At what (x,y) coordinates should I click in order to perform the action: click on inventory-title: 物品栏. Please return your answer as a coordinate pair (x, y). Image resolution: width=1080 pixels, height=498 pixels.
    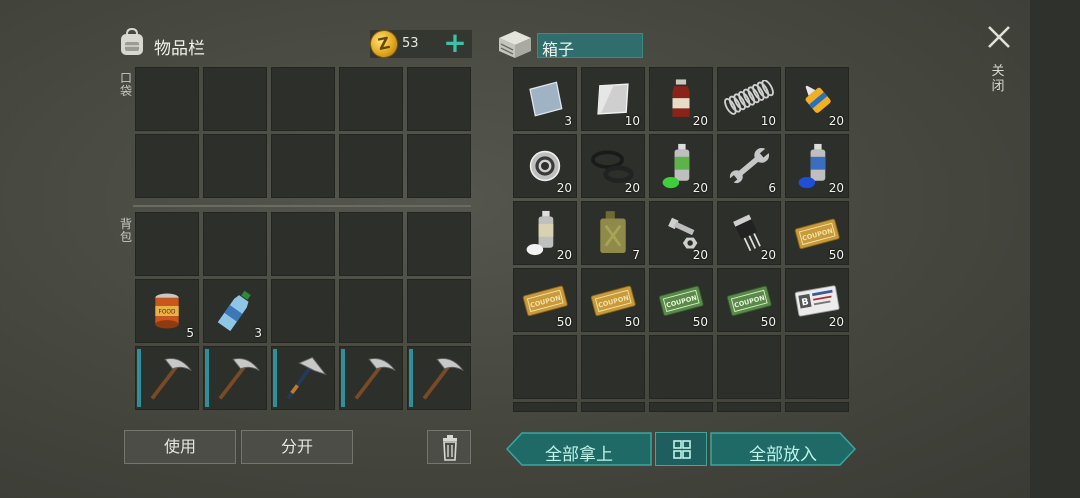
    Looking at the image, I should click on (179, 49).